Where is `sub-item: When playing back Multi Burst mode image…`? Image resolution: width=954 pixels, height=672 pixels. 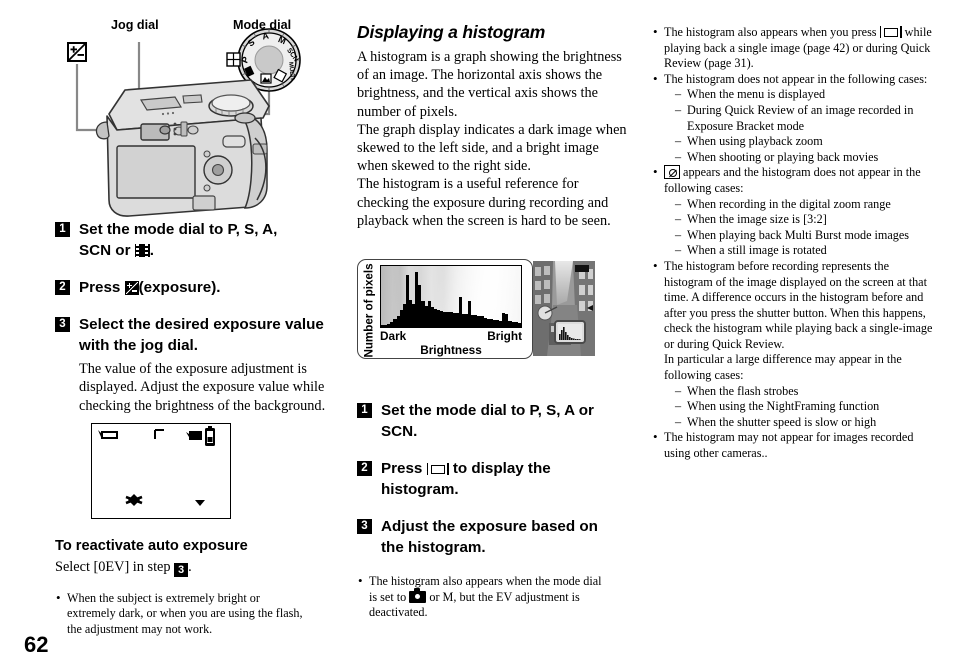
sub-item: When playing back Multi Burst mode image… is located at coordinates (807, 236).